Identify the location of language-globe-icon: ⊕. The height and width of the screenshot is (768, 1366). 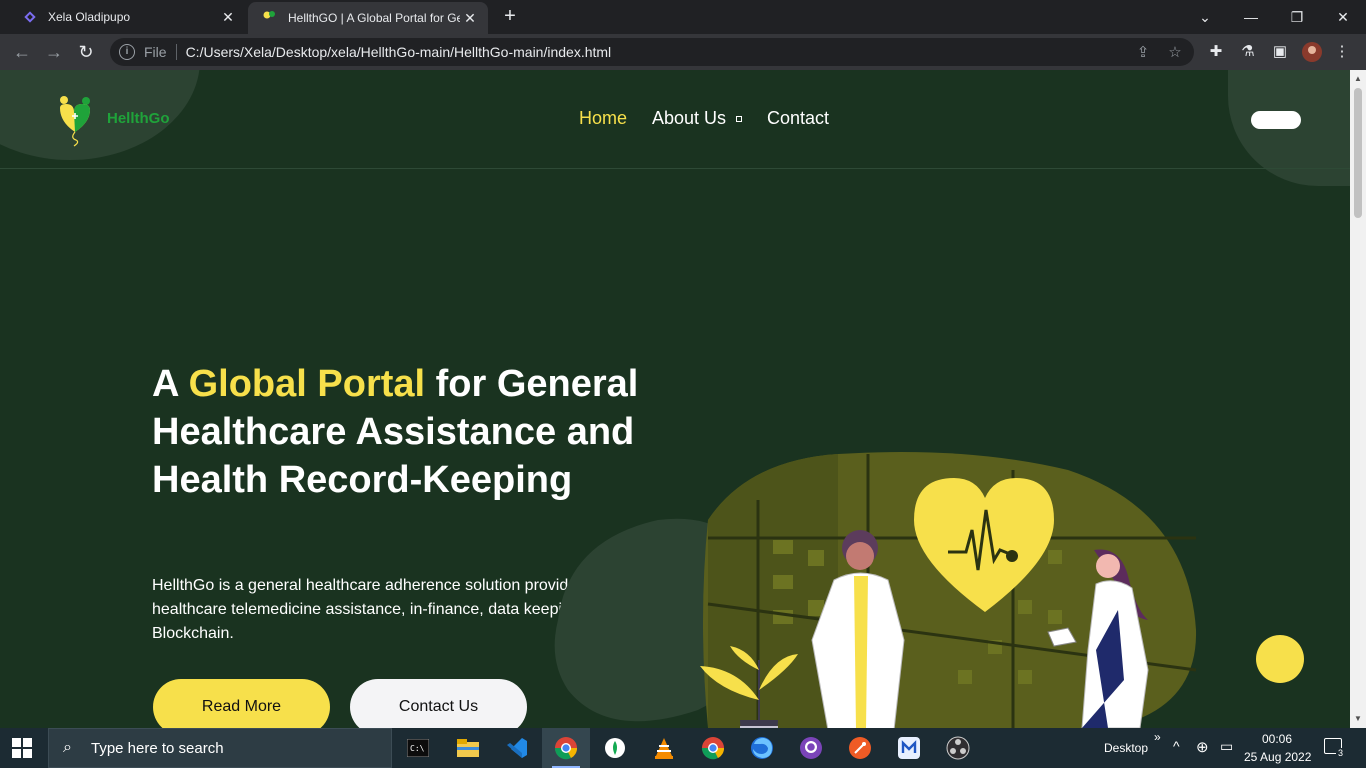
(1202, 747).